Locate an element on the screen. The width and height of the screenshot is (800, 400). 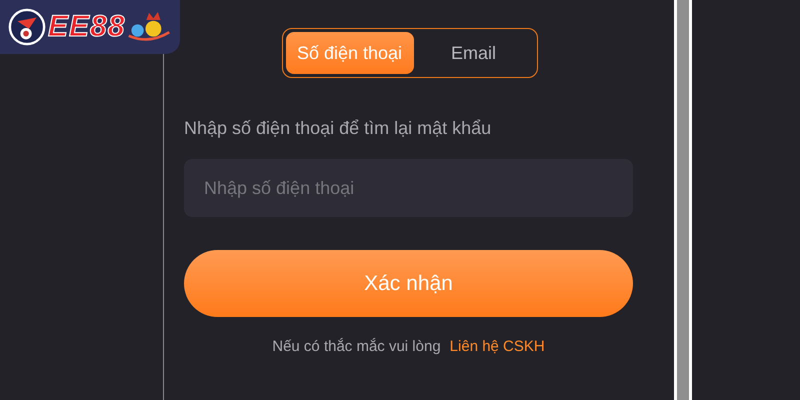
instruction-text: Nhập số điện thoại để tìm lại mật khẩu is located at coordinates (338, 128).